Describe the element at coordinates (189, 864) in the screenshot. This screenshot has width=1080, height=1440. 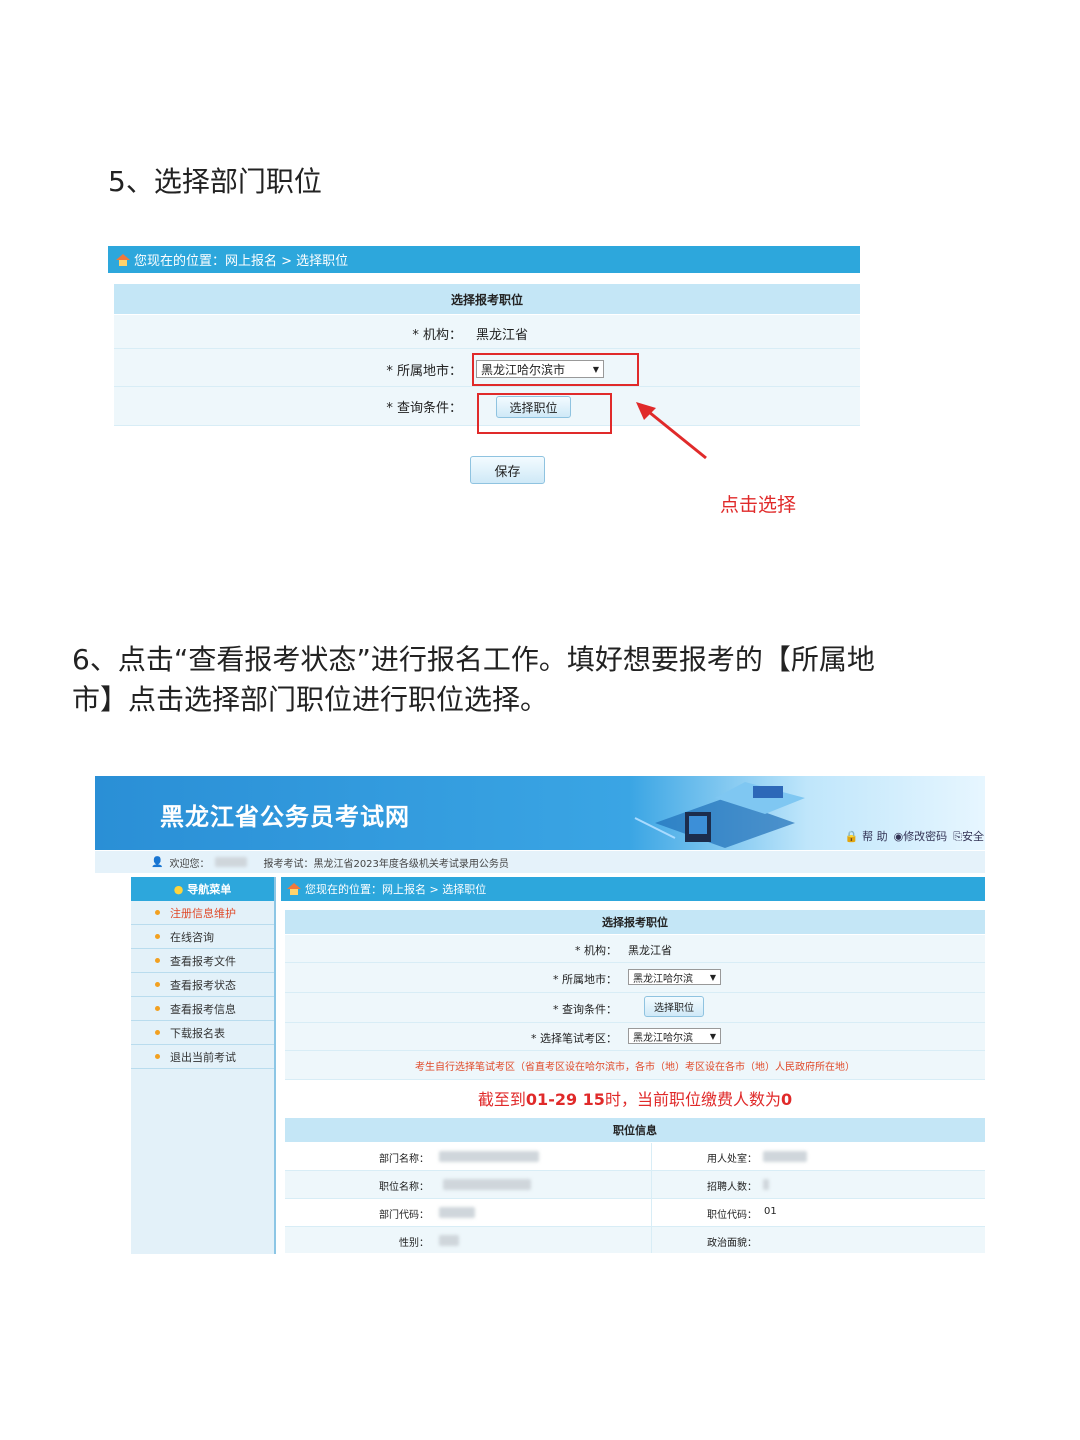
I see `welcome-label: 欢迎您：` at that location.